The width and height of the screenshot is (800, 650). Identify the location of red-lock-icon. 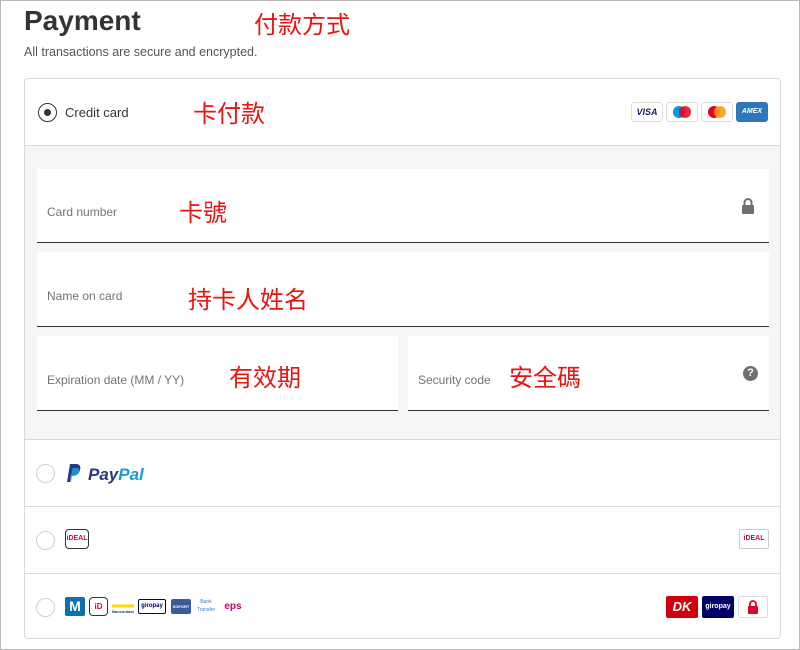
(753, 607).